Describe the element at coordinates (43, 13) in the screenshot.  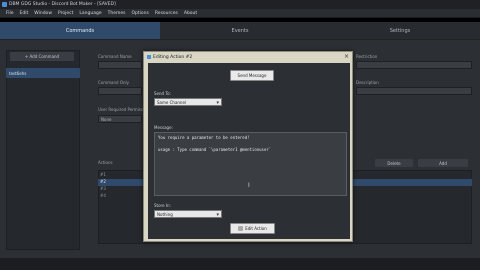
I see `menu-window: Window` at that location.